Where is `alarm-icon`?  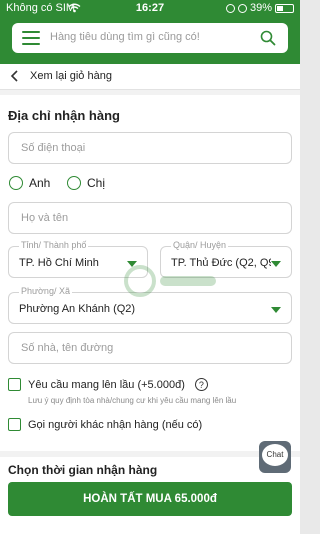
alarm-icon is located at coordinates (242, 8).